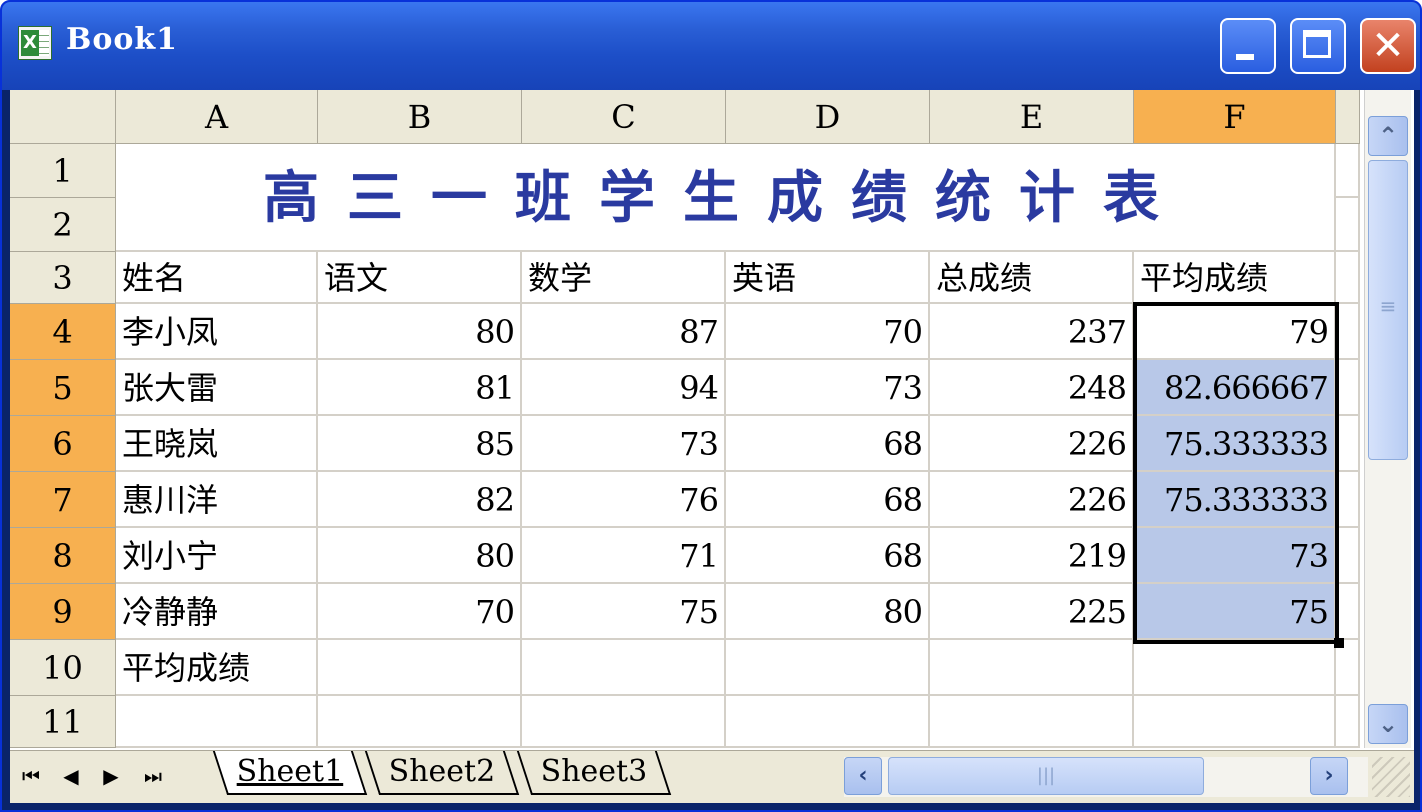 This screenshot has width=1422, height=812. I want to click on cell-g11, so click(1348, 722).